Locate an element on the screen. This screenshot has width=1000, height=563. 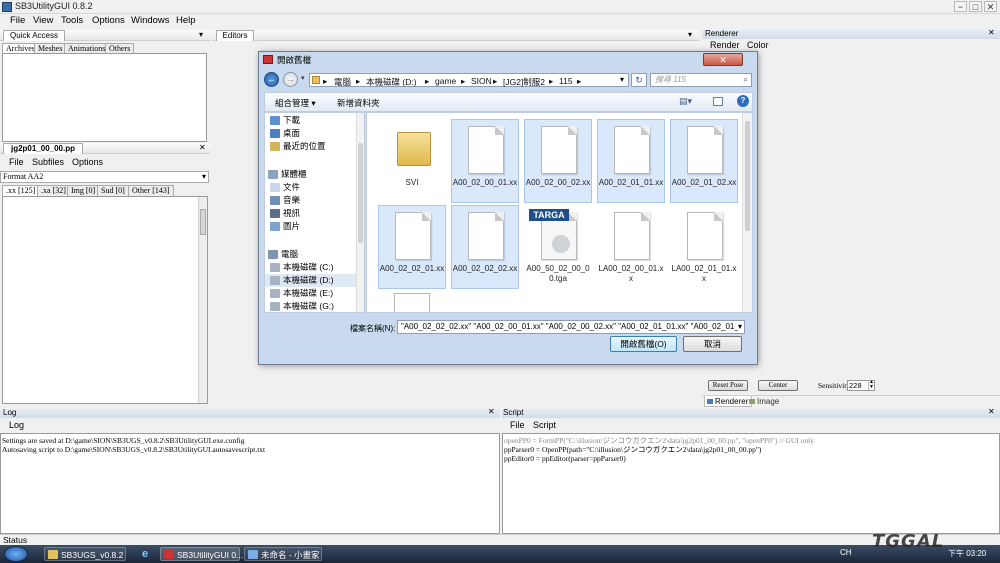
cancel-button: 取消 is located at coordinates (712, 344).